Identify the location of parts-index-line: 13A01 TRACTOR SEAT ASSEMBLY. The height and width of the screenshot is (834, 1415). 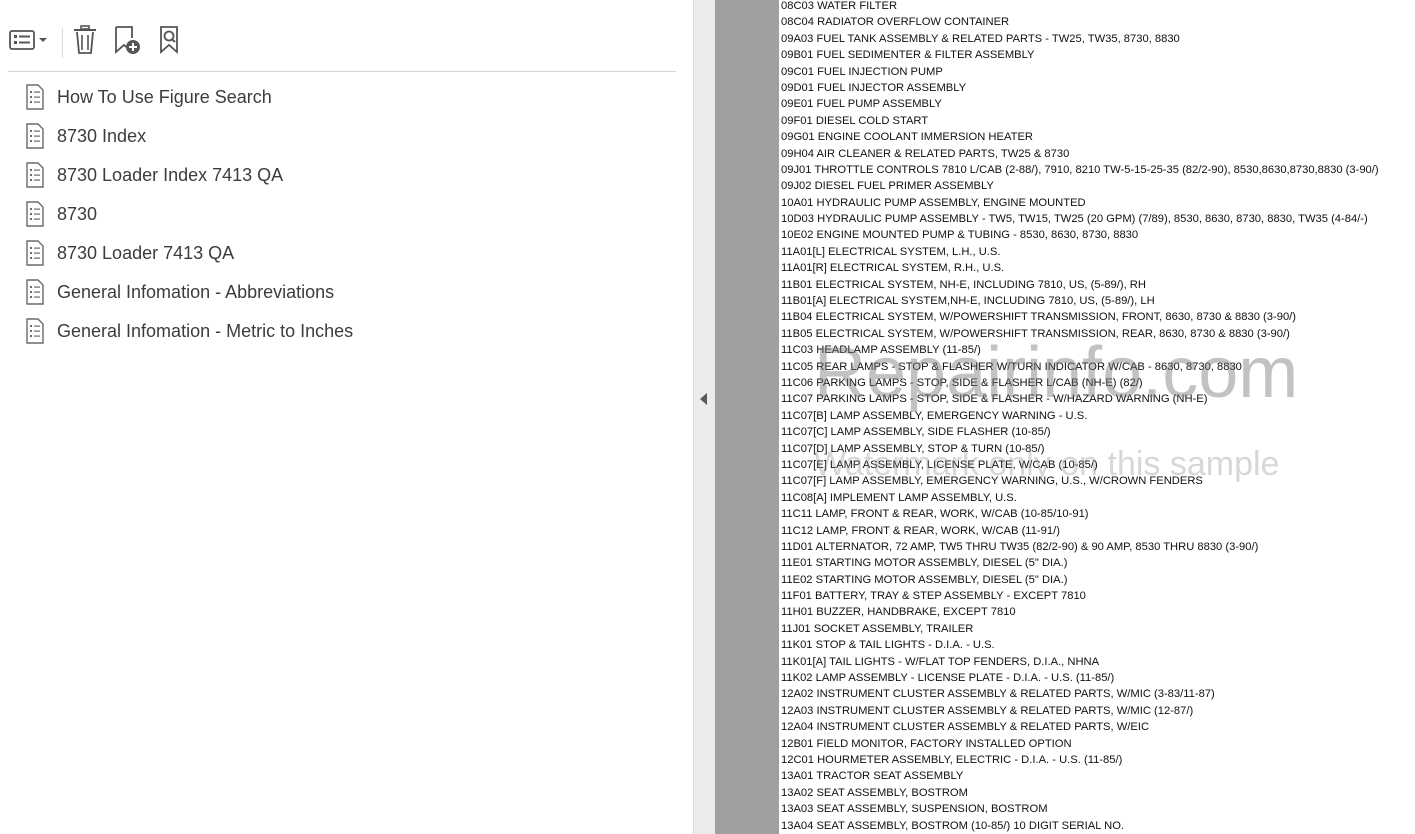
(872, 776).